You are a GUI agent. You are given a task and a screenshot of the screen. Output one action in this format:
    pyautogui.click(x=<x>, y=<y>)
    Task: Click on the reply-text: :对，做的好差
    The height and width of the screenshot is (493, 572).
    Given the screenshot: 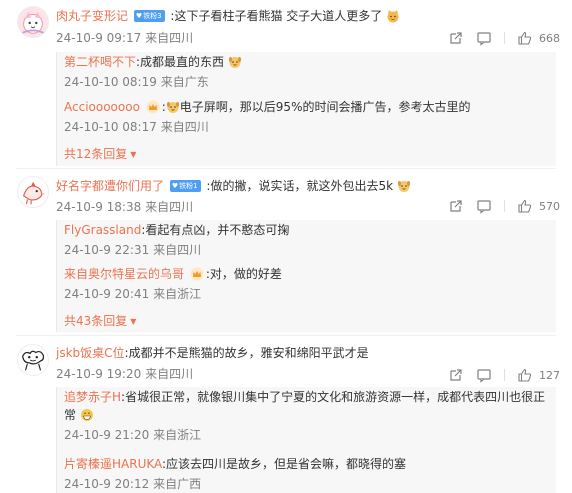 What is the action you would take?
    pyautogui.click(x=243, y=274)
    